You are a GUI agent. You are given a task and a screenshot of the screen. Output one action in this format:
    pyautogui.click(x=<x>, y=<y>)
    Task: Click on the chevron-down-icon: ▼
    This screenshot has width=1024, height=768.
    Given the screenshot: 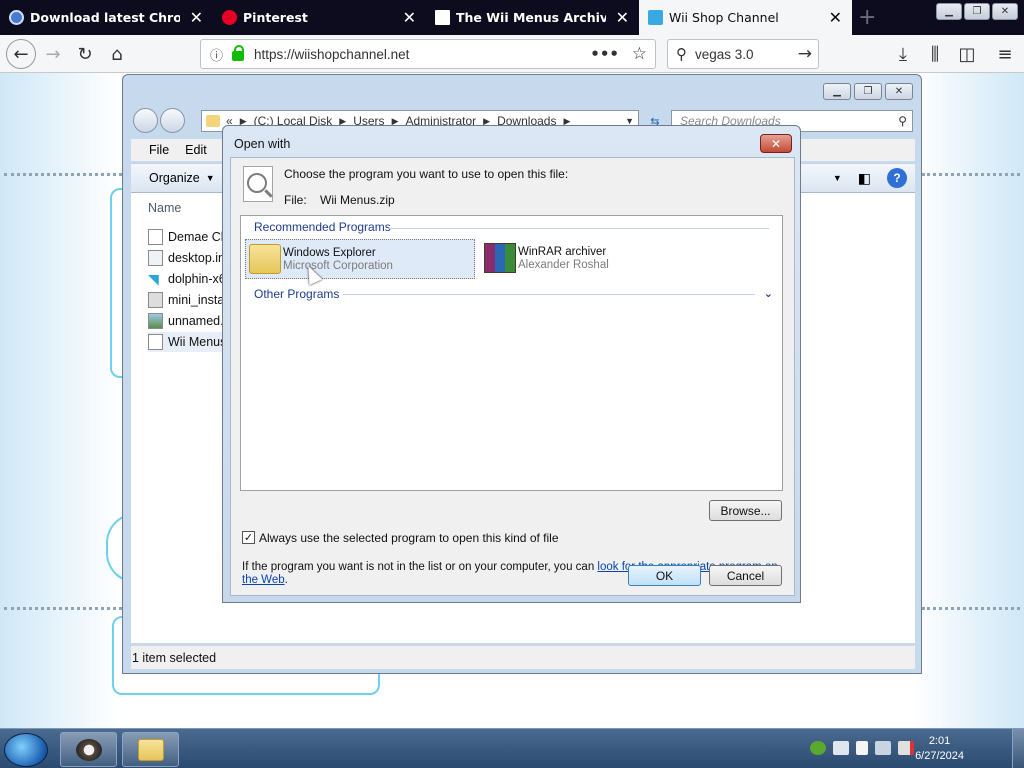 What is the action you would take?
    pyautogui.click(x=210, y=178)
    